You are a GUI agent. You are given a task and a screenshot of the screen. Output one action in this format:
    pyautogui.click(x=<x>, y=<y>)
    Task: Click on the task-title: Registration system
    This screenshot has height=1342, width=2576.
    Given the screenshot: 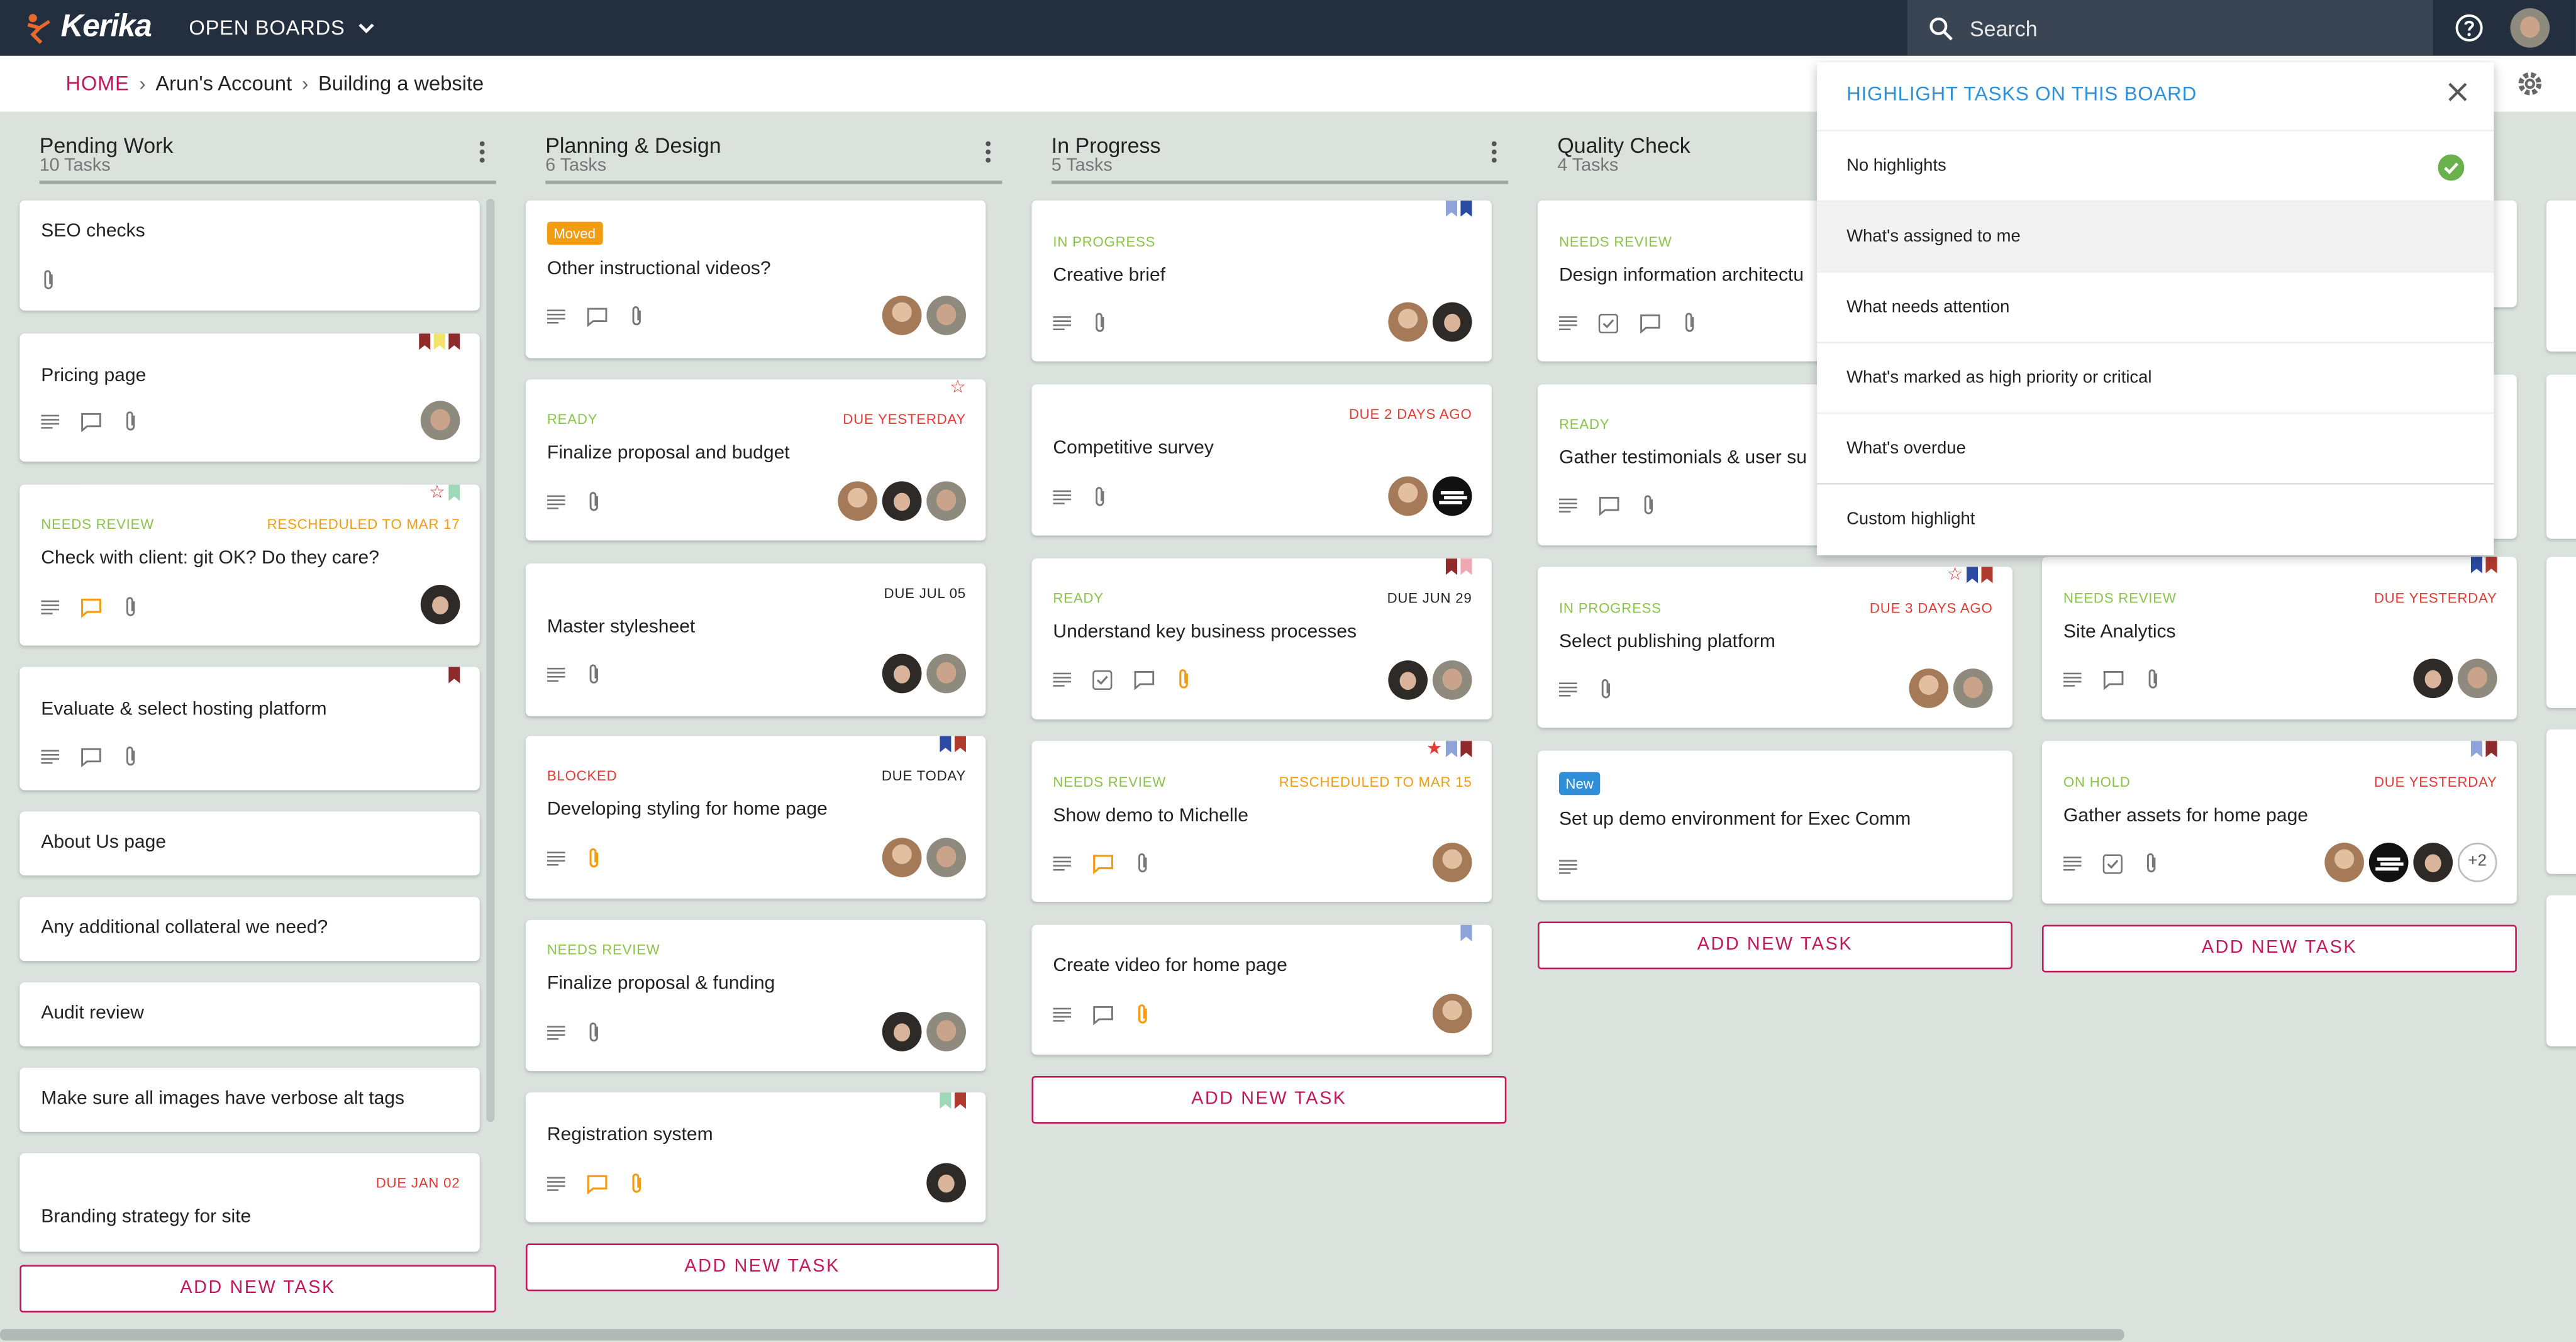 What is the action you would take?
    pyautogui.click(x=630, y=1135)
    